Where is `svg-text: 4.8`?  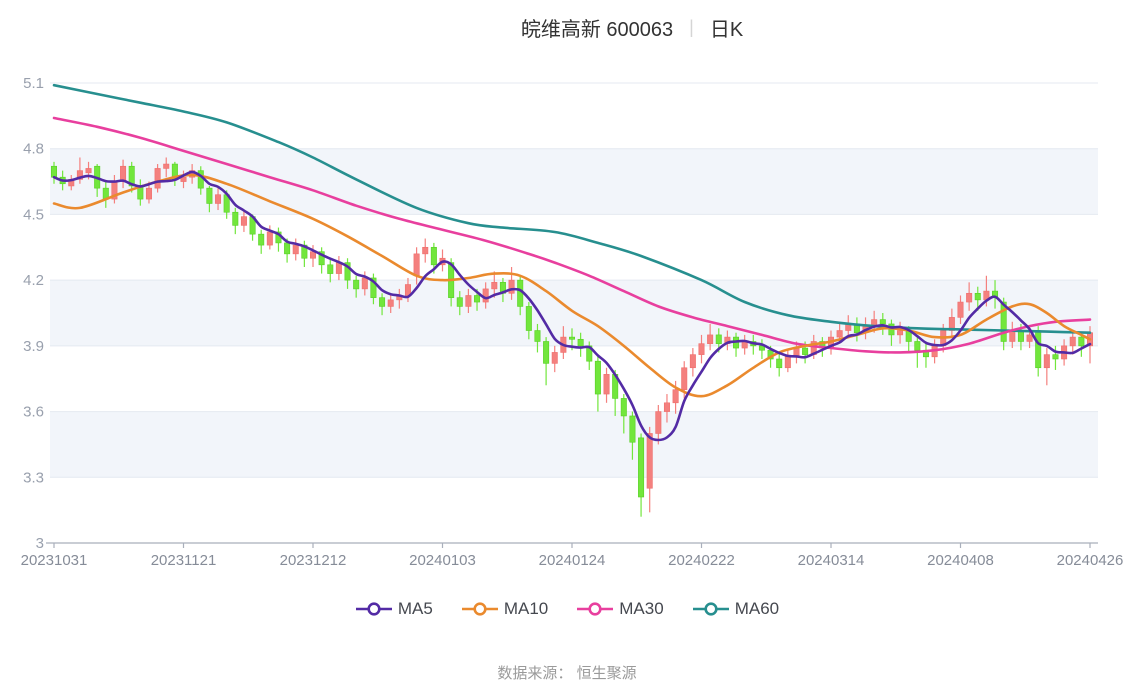 svg-text: 4.8 is located at coordinates (33, 149).